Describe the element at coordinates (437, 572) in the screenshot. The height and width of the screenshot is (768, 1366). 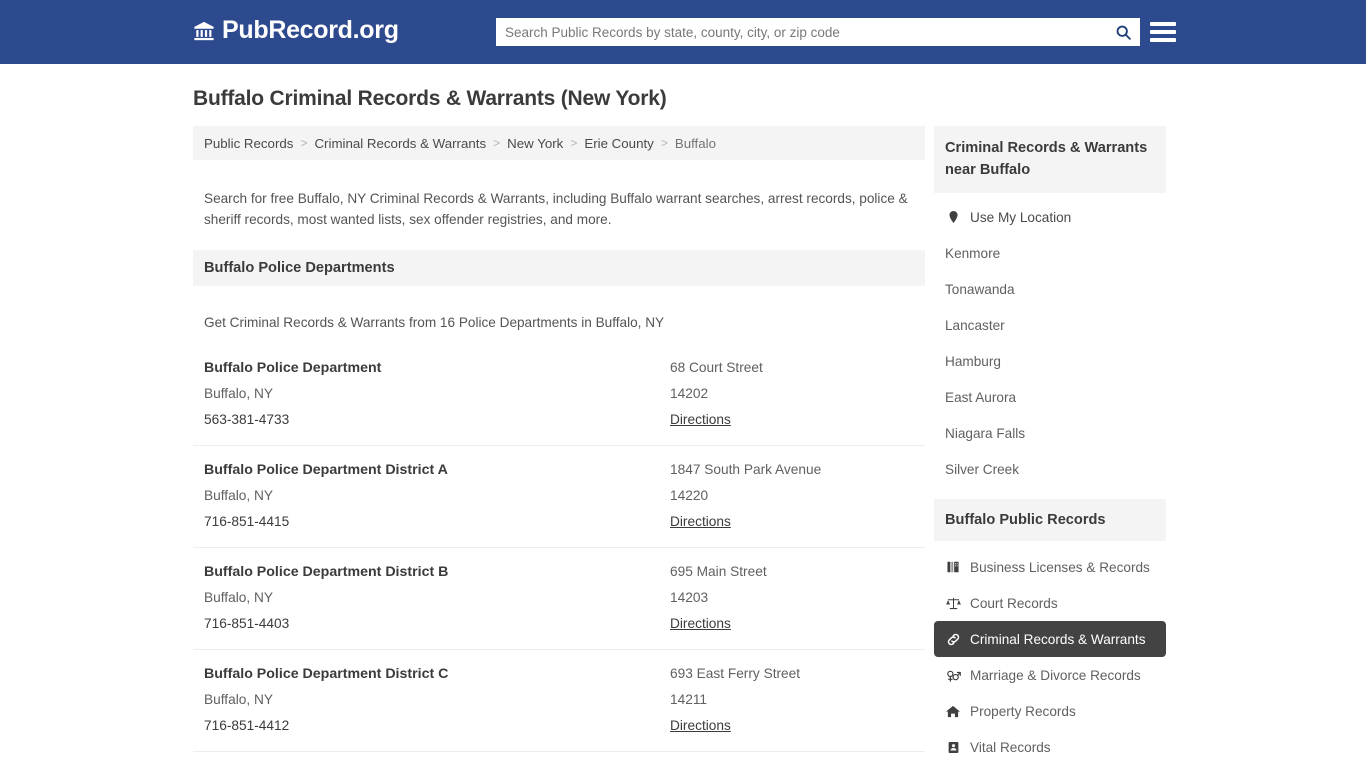
I see `listing-name-link: Buffalo Police Department District B` at that location.